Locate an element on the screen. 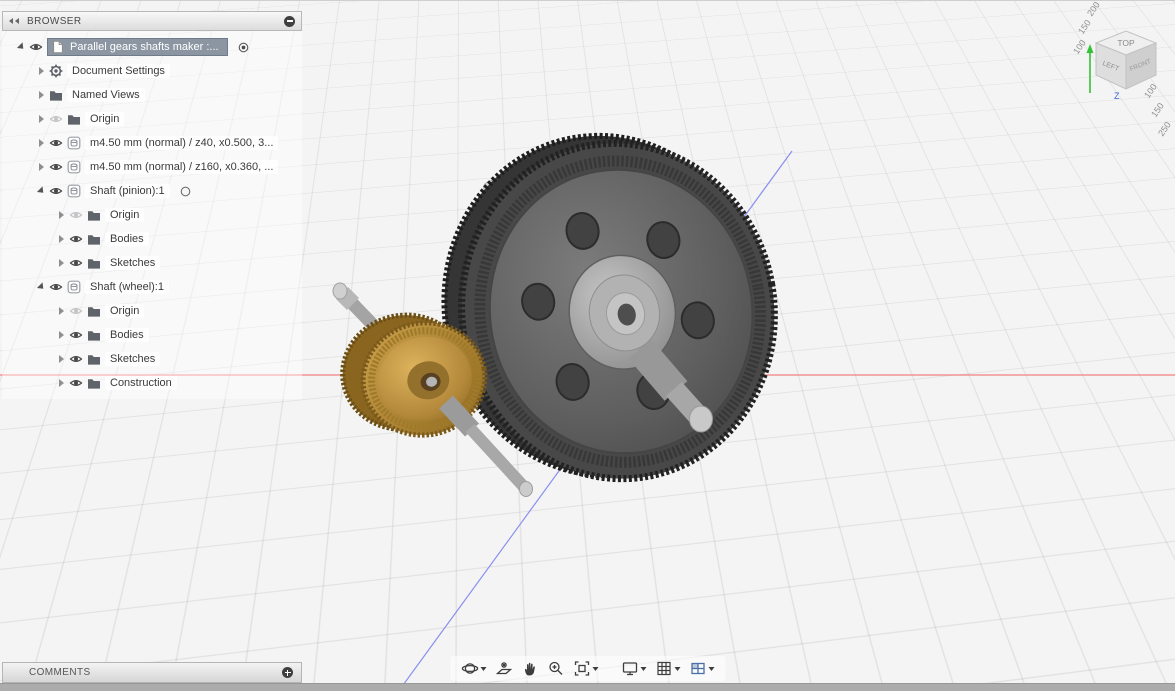  browser-item-wheel-bodies: Bodies is located at coordinates (152, 335).